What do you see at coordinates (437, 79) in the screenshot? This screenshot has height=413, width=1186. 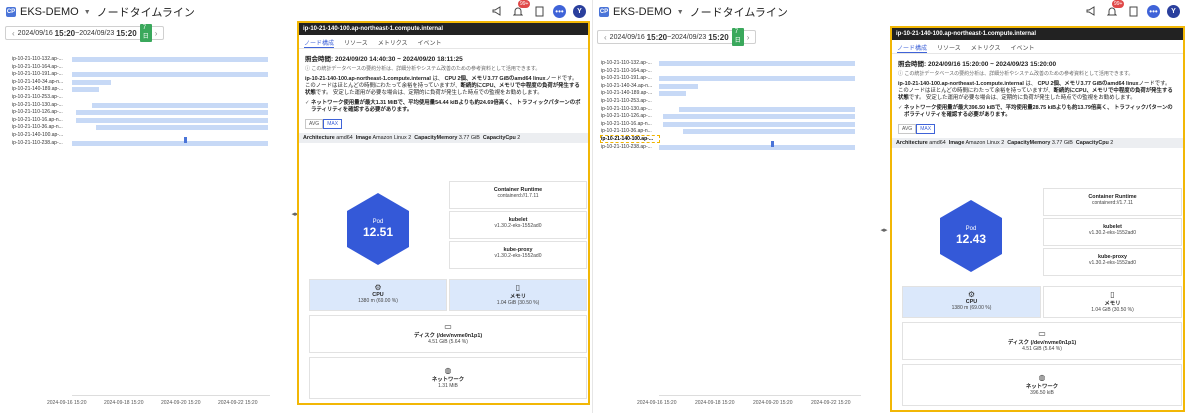 I see `summary-text: は、` at bounding box center [437, 79].